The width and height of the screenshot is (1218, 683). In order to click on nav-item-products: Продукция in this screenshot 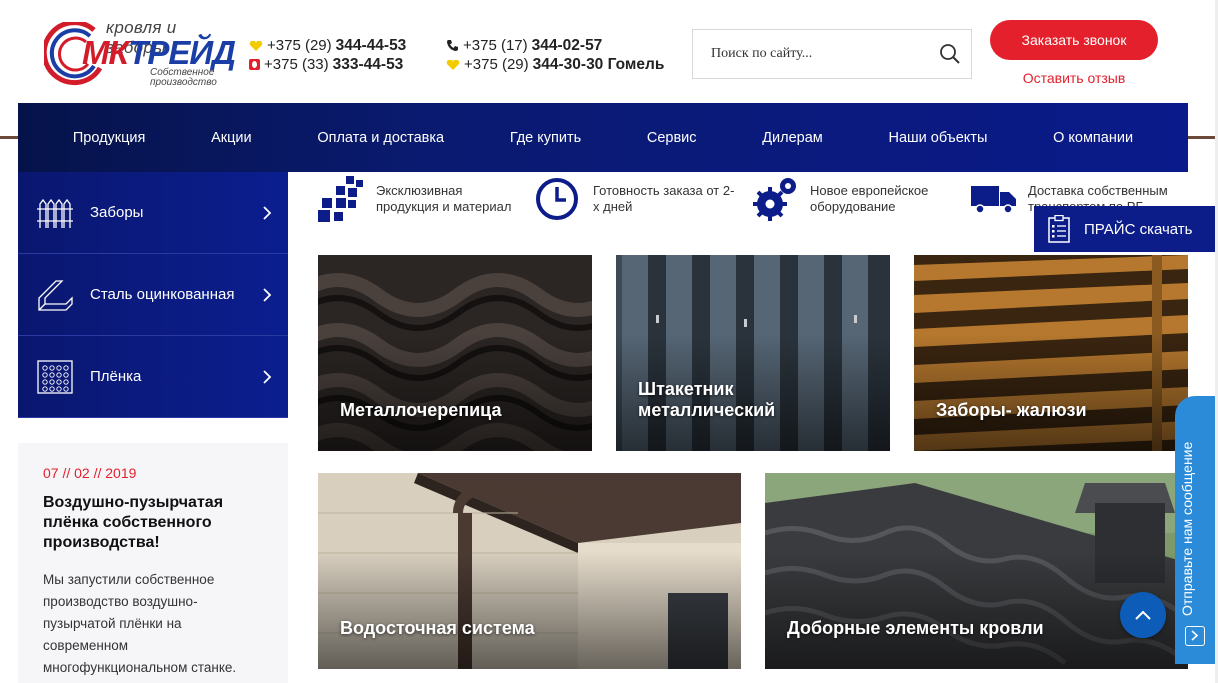, I will do `click(109, 138)`.